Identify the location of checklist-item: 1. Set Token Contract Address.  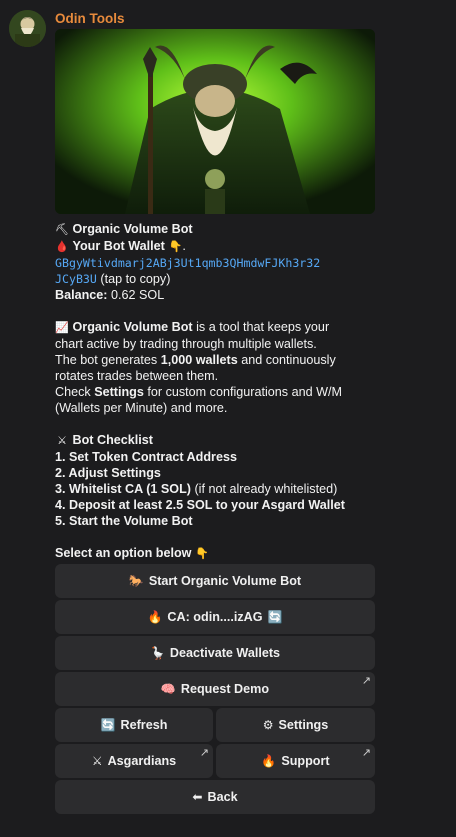
(146, 457).